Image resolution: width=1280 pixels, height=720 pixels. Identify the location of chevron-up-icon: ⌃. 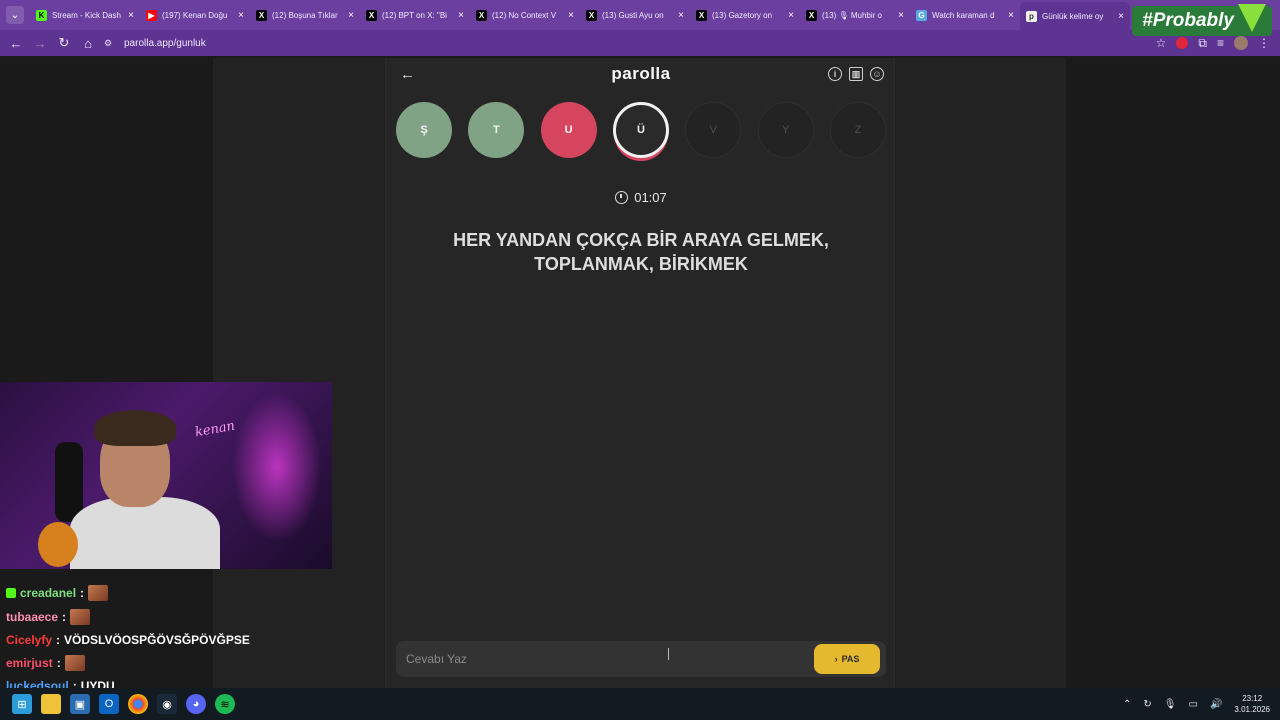
(1127, 704).